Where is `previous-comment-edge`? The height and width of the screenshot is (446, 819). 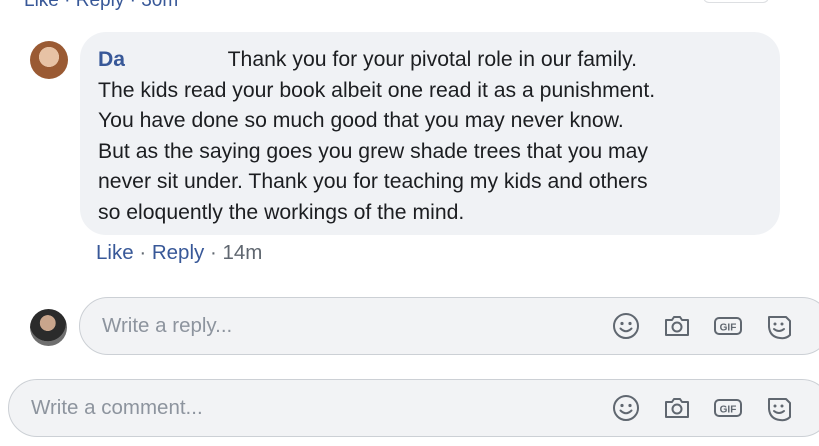
previous-comment-edge is located at coordinates (736, 1).